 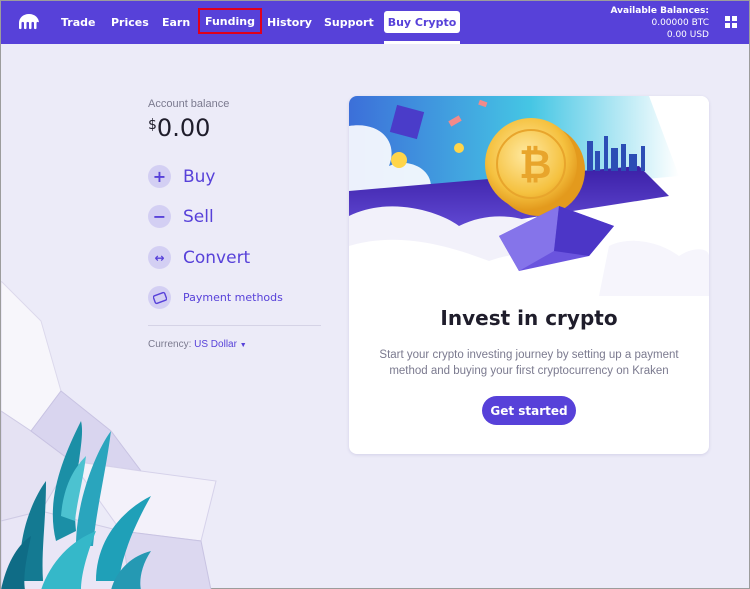 I want to click on balance-btc: 0.00000 BTC, so click(x=680, y=23).